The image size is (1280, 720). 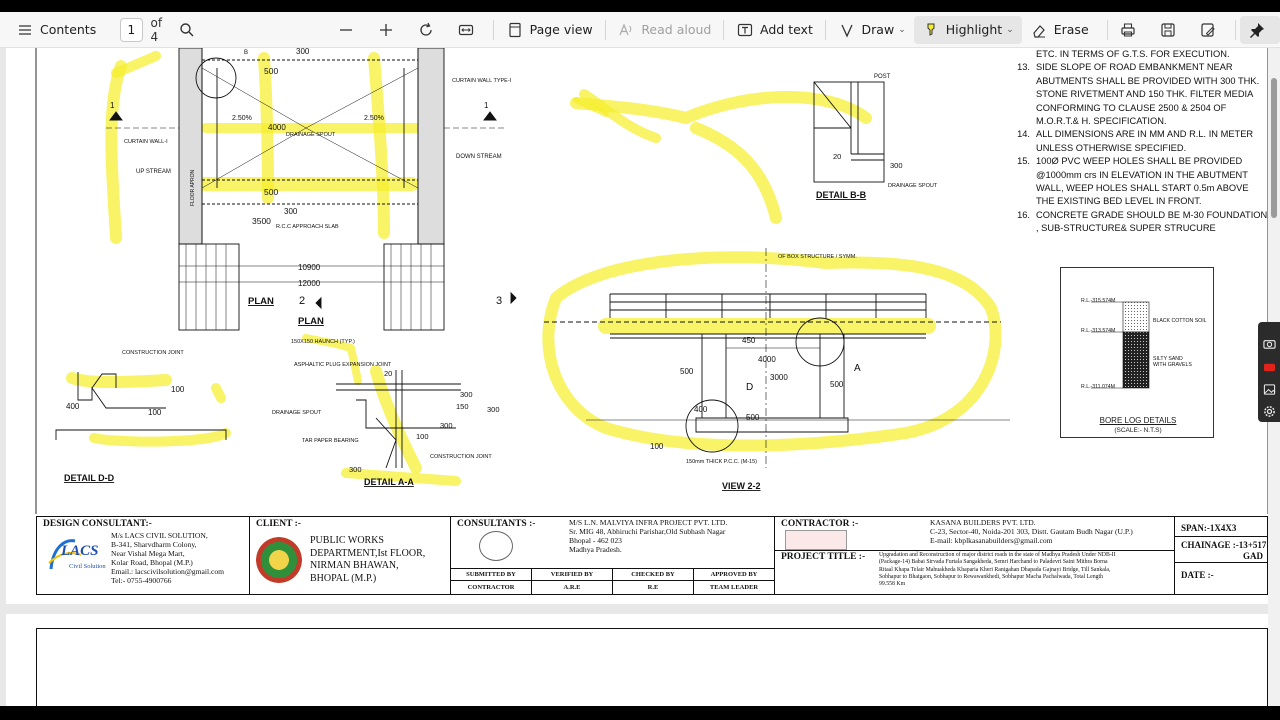 What do you see at coordinates (640, 713) in the screenshot?
I see `window-bottom-edge` at bounding box center [640, 713].